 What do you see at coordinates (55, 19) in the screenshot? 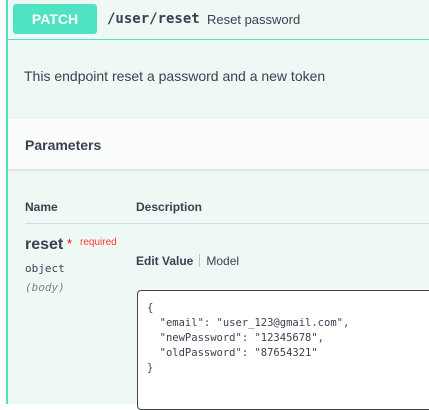
I see `method-badge: PATCH` at bounding box center [55, 19].